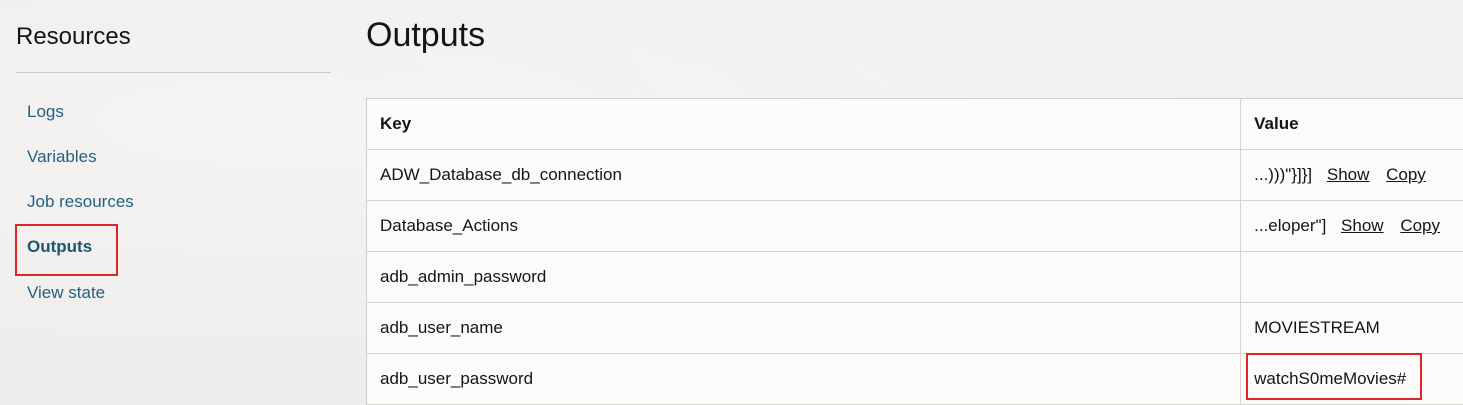 The width and height of the screenshot is (1463, 405). I want to click on table-row: Database_Actions ...eloper"] Show Copy, so click(915, 226).